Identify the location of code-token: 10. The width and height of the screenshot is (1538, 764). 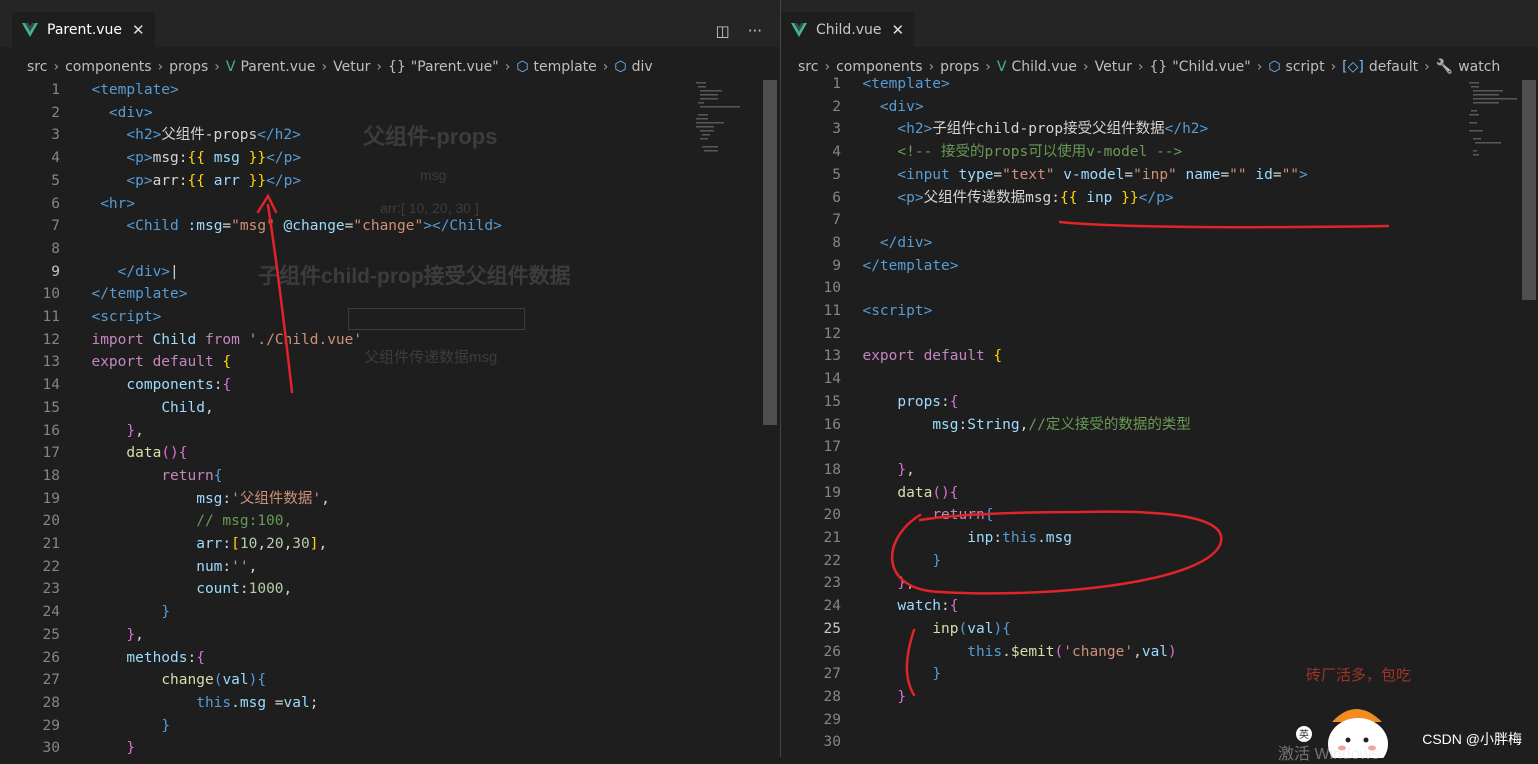
(248, 544).